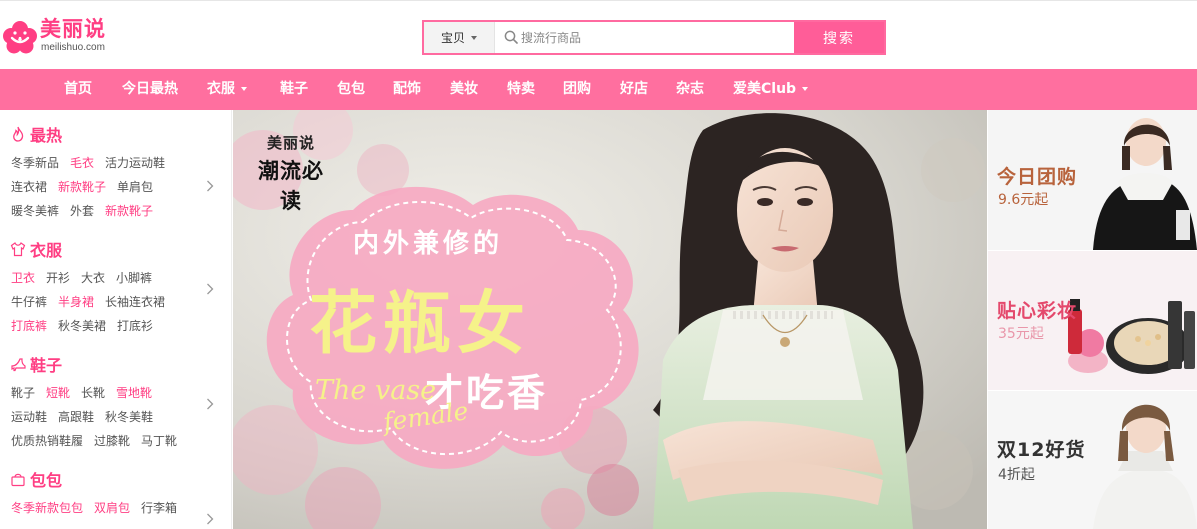 The width and height of the screenshot is (1197, 529). Describe the element at coordinates (29, 417) in the screenshot. I see `category-link: 运动鞋` at that location.